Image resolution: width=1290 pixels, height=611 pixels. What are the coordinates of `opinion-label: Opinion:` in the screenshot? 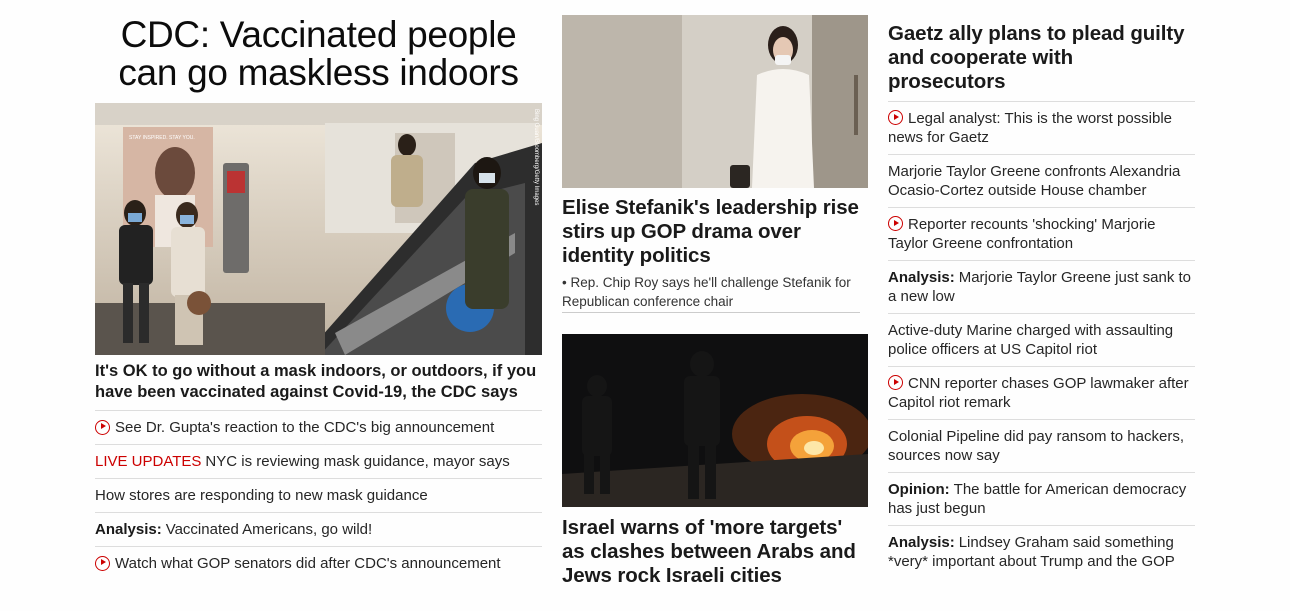 It's located at (919, 489).